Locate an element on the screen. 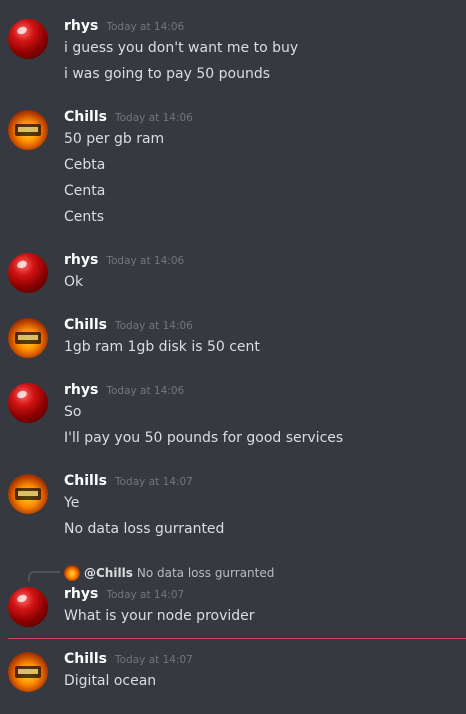 This screenshot has width=466, height=714. message-text: Ok is located at coordinates (74, 282).